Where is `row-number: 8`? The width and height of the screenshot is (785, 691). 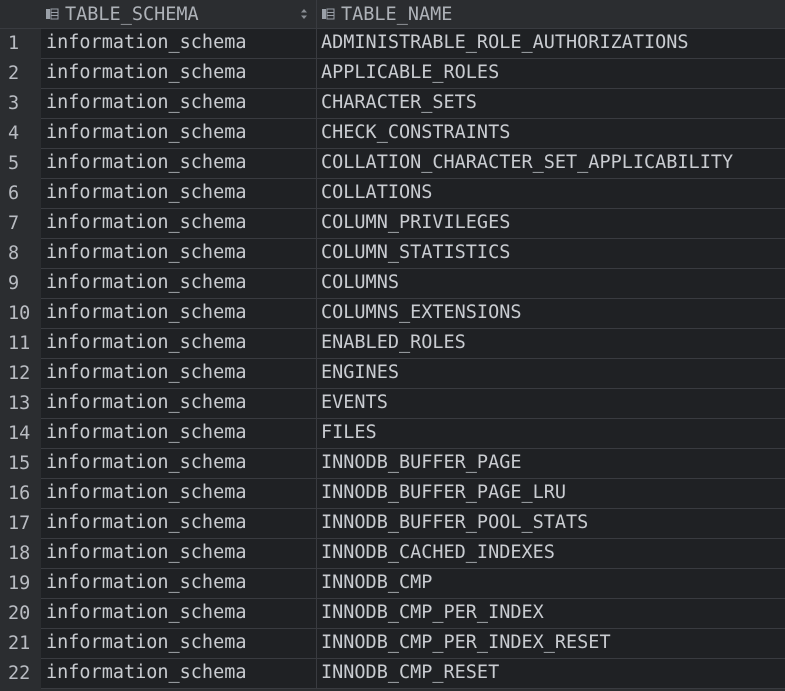 row-number: 8 is located at coordinates (20, 254).